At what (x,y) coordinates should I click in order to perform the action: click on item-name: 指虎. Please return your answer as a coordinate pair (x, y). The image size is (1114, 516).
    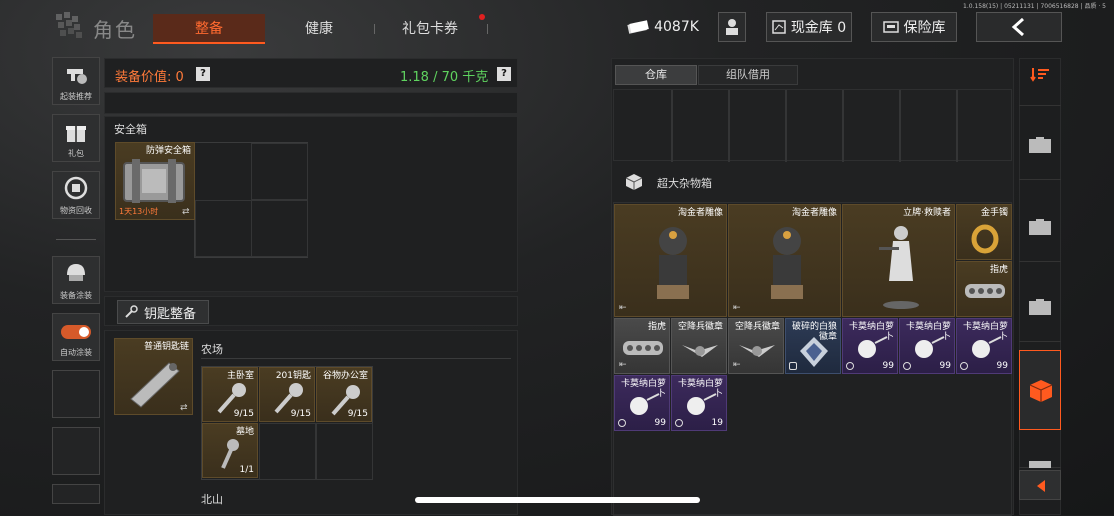
    Looking at the image, I should click on (656, 327).